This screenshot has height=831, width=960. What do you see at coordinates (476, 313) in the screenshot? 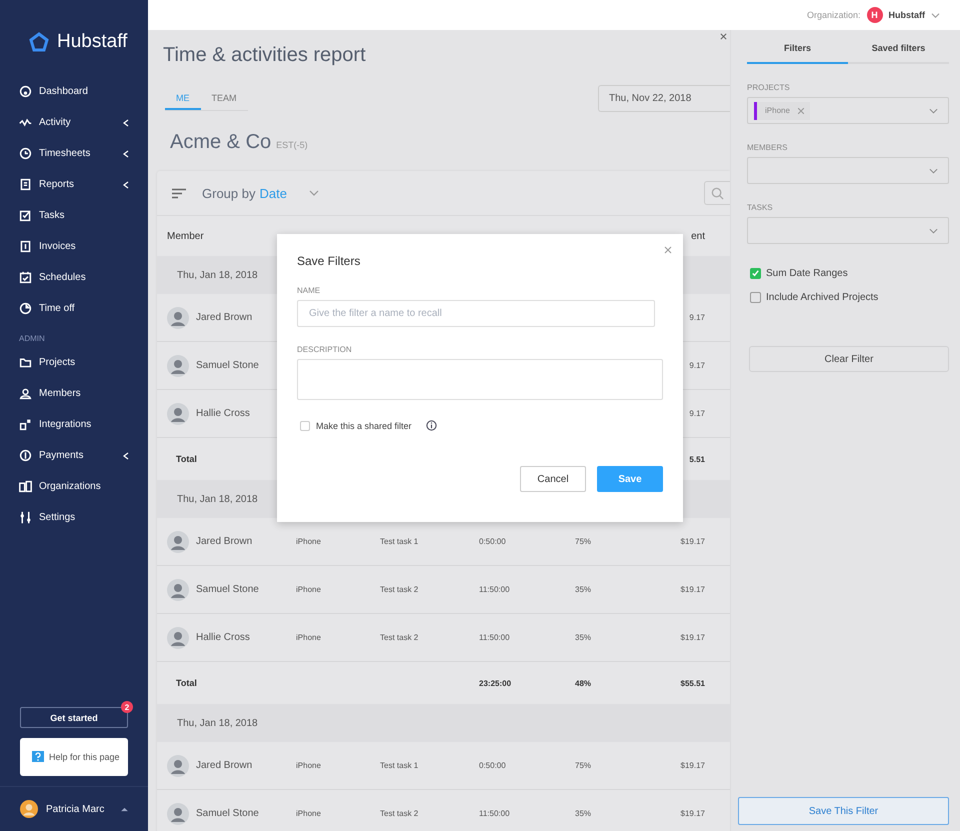
I see `name-field: Give the filter a name to recall` at bounding box center [476, 313].